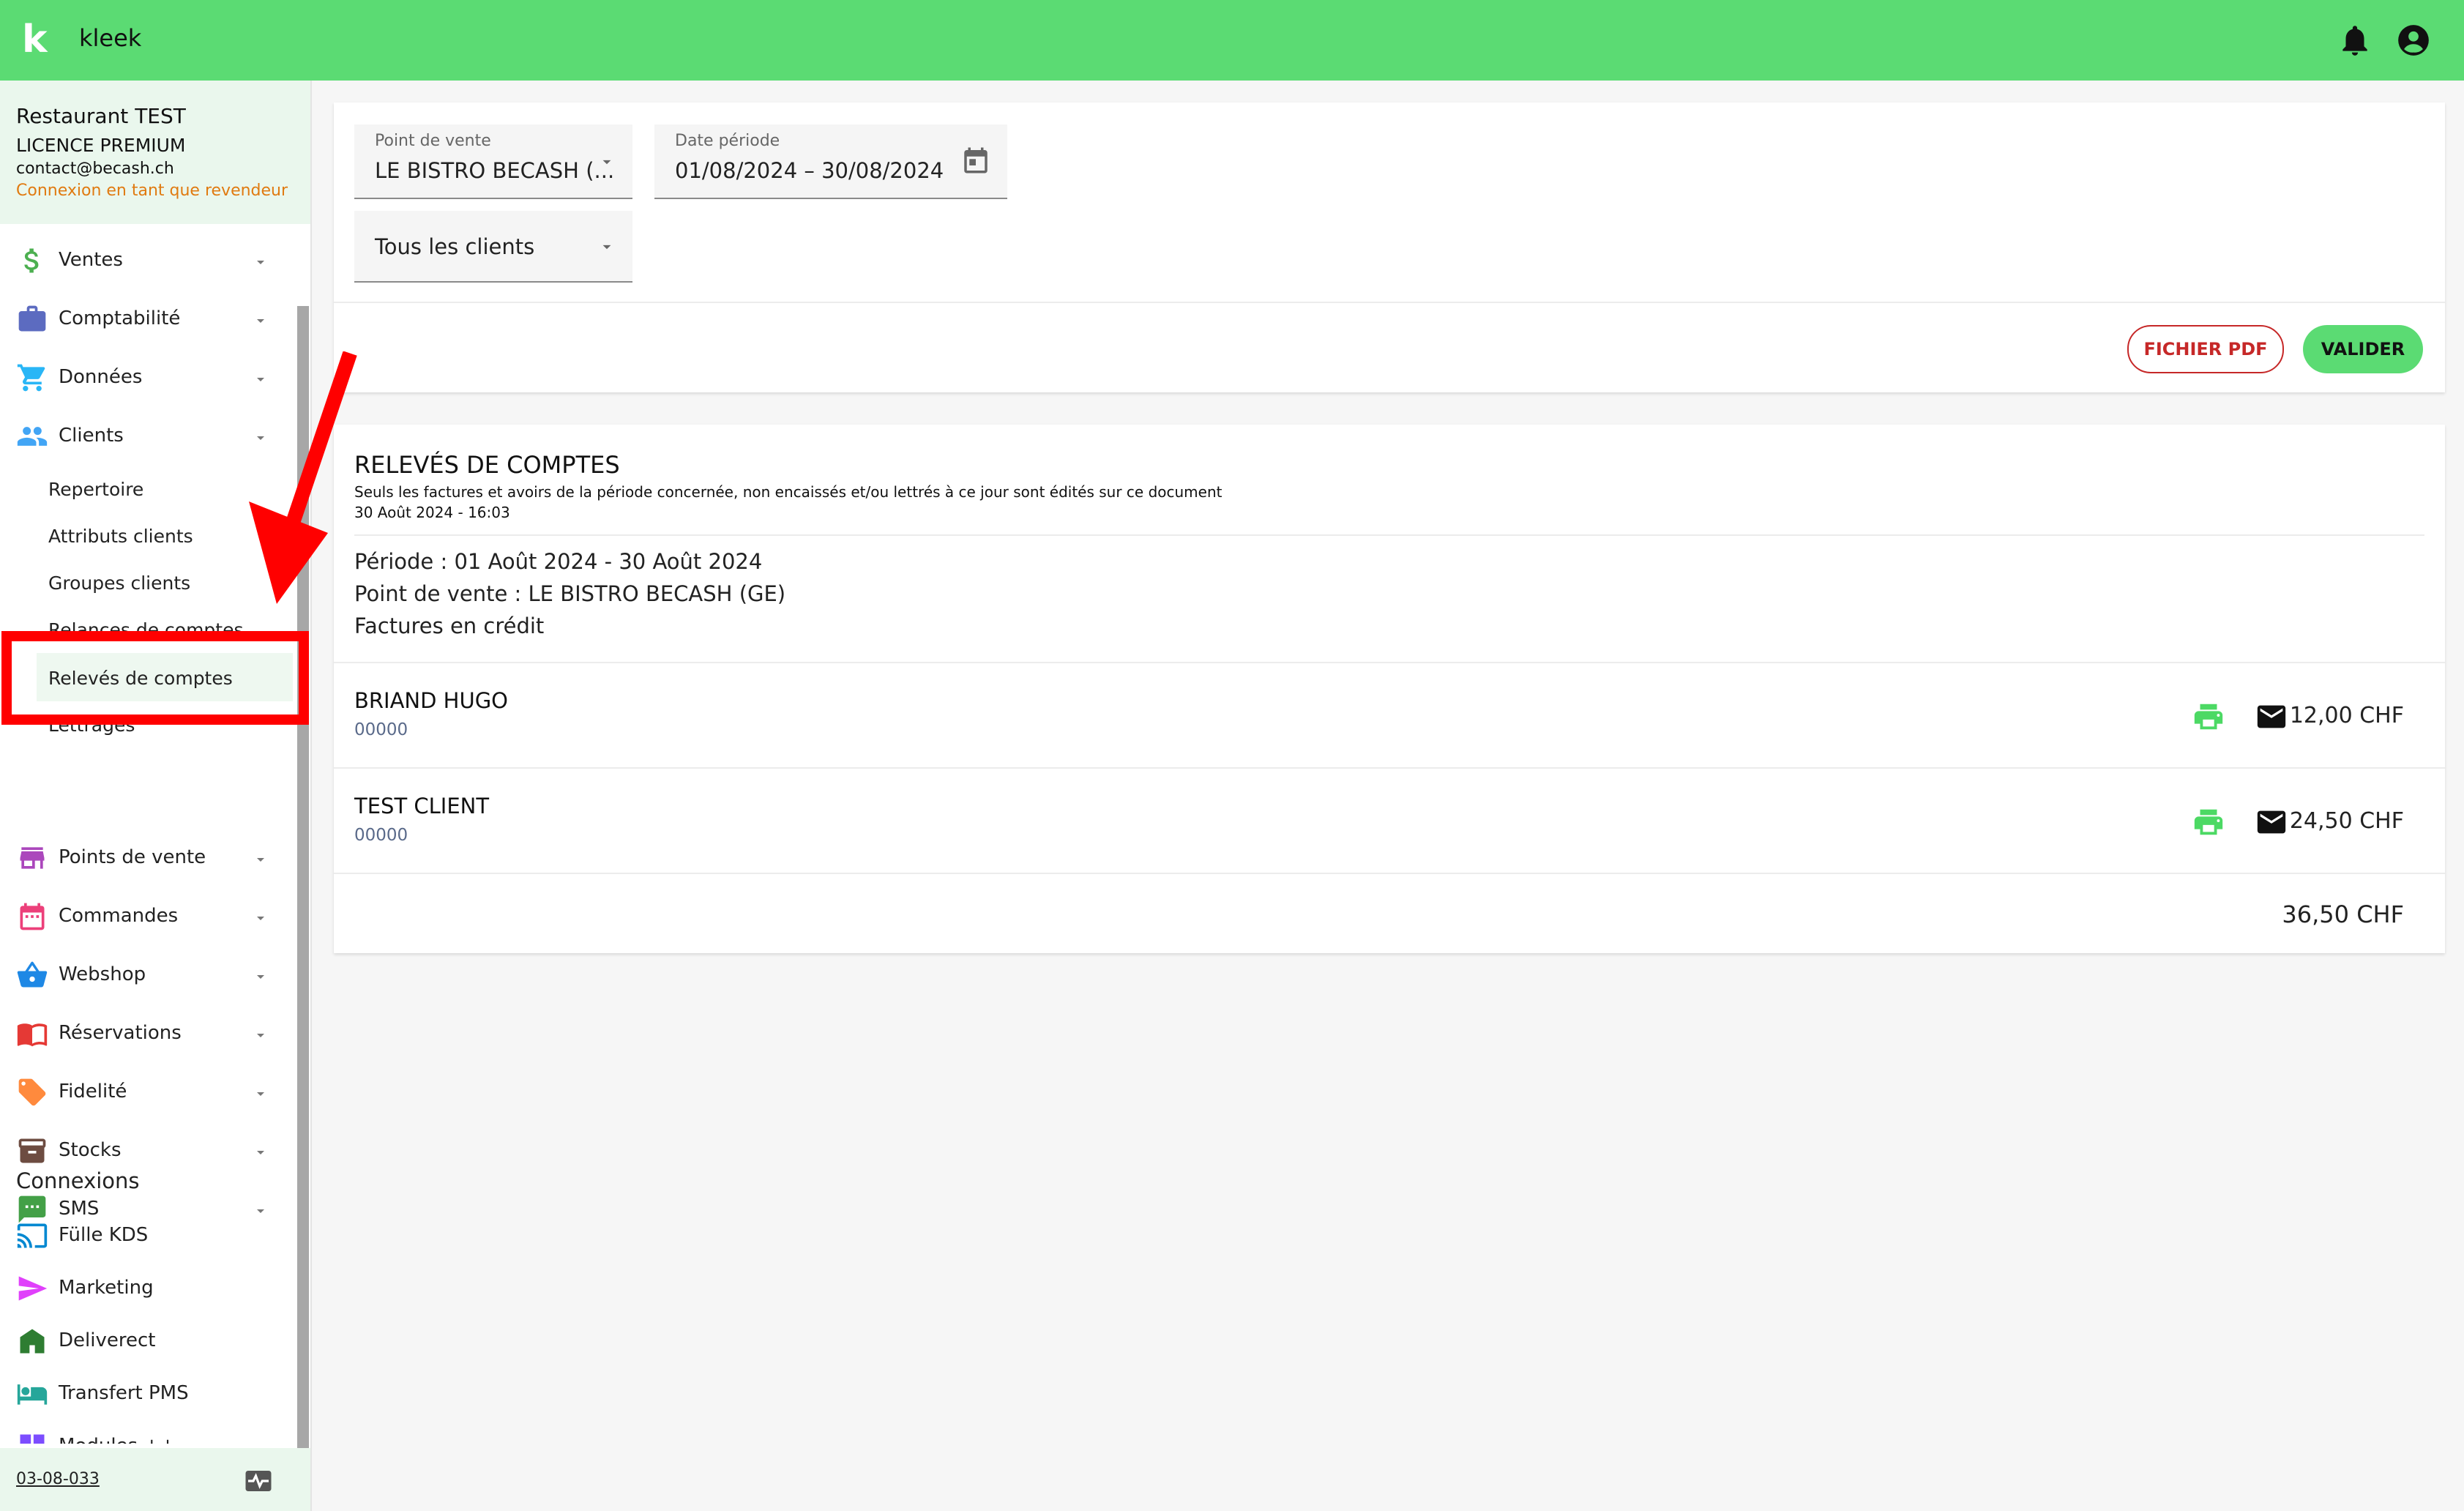  Describe the element at coordinates (32, 974) in the screenshot. I see `basket-icon` at that location.